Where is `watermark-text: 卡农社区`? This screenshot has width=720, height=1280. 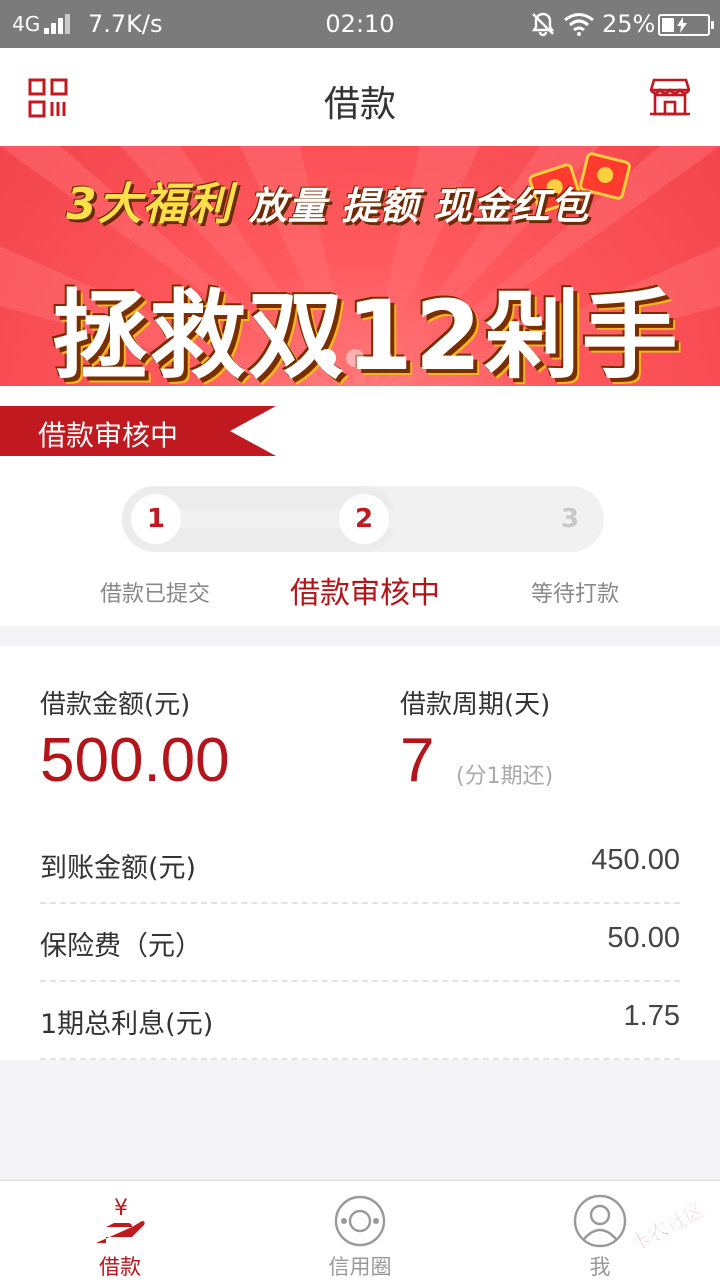 watermark-text: 卡农社区 is located at coordinates (667, 1226).